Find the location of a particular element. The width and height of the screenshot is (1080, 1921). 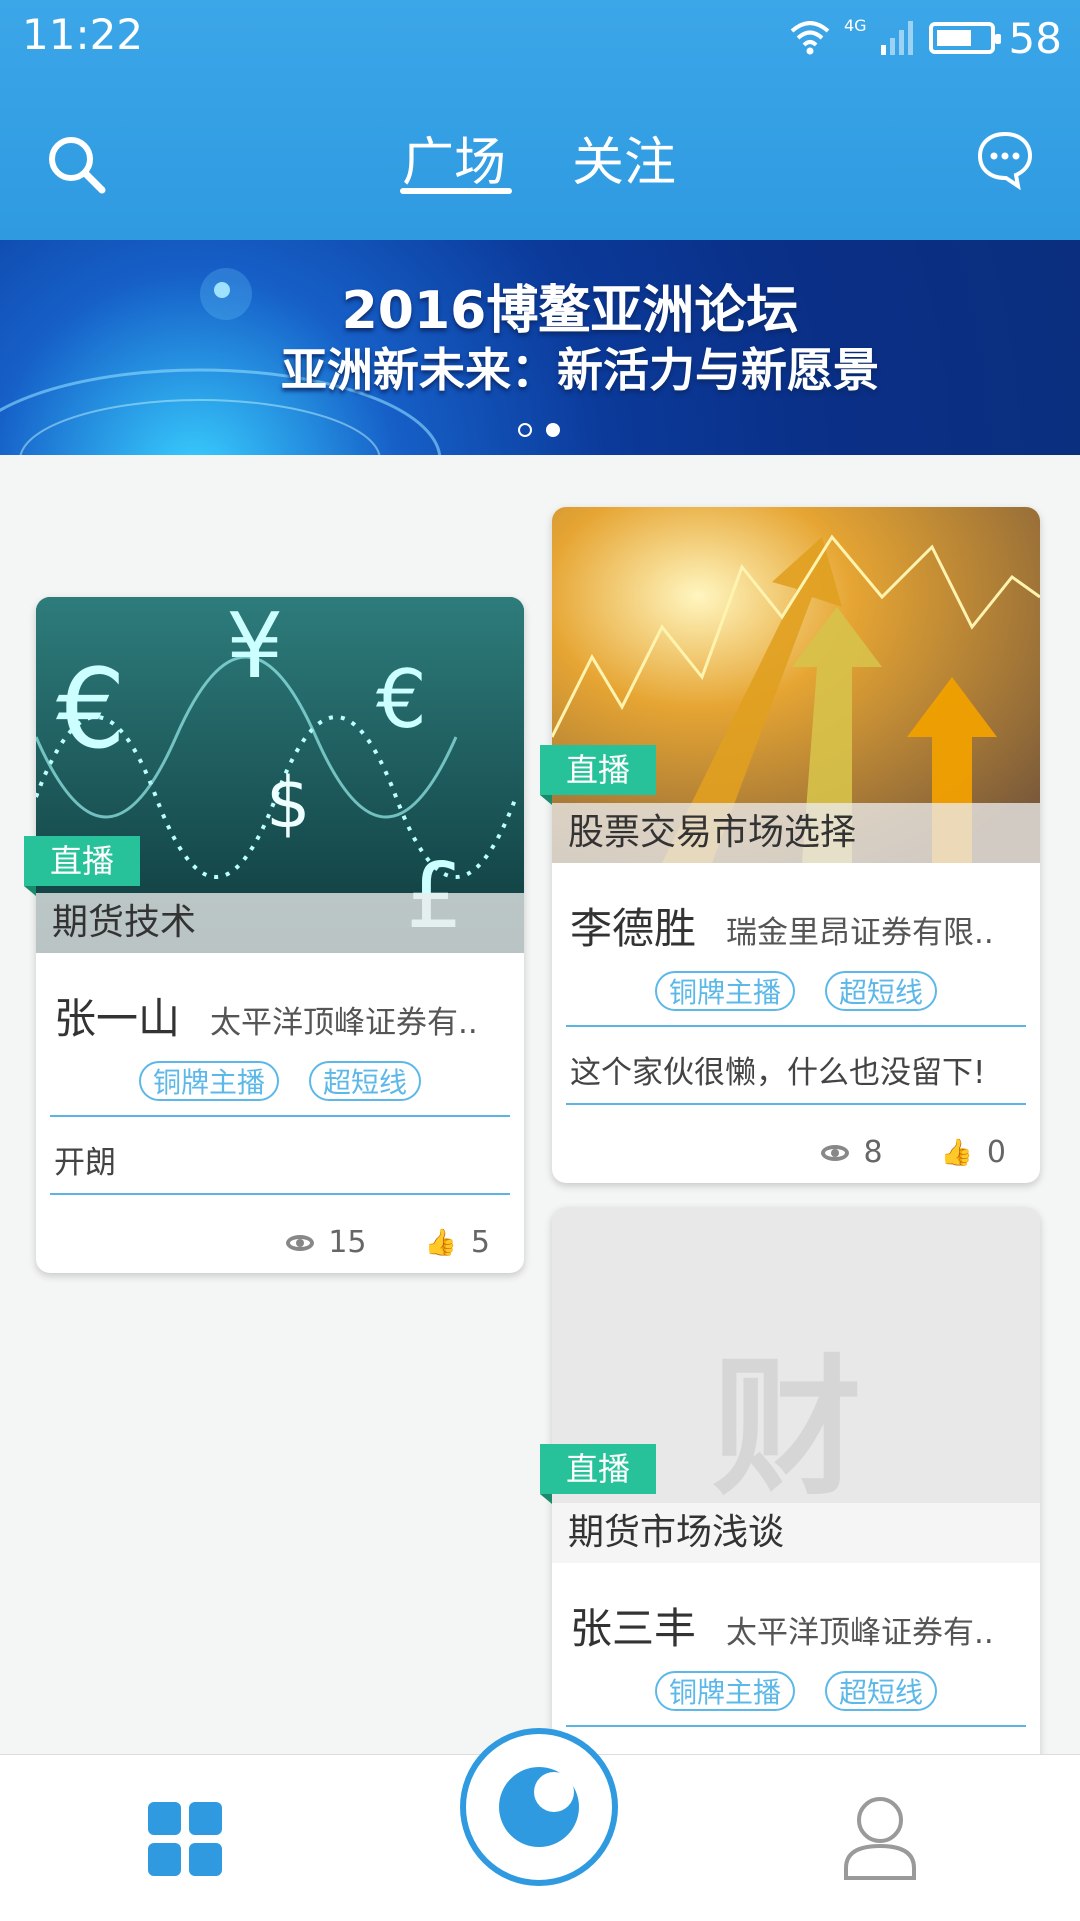

author-name: 张一山 is located at coordinates (117, 1018).